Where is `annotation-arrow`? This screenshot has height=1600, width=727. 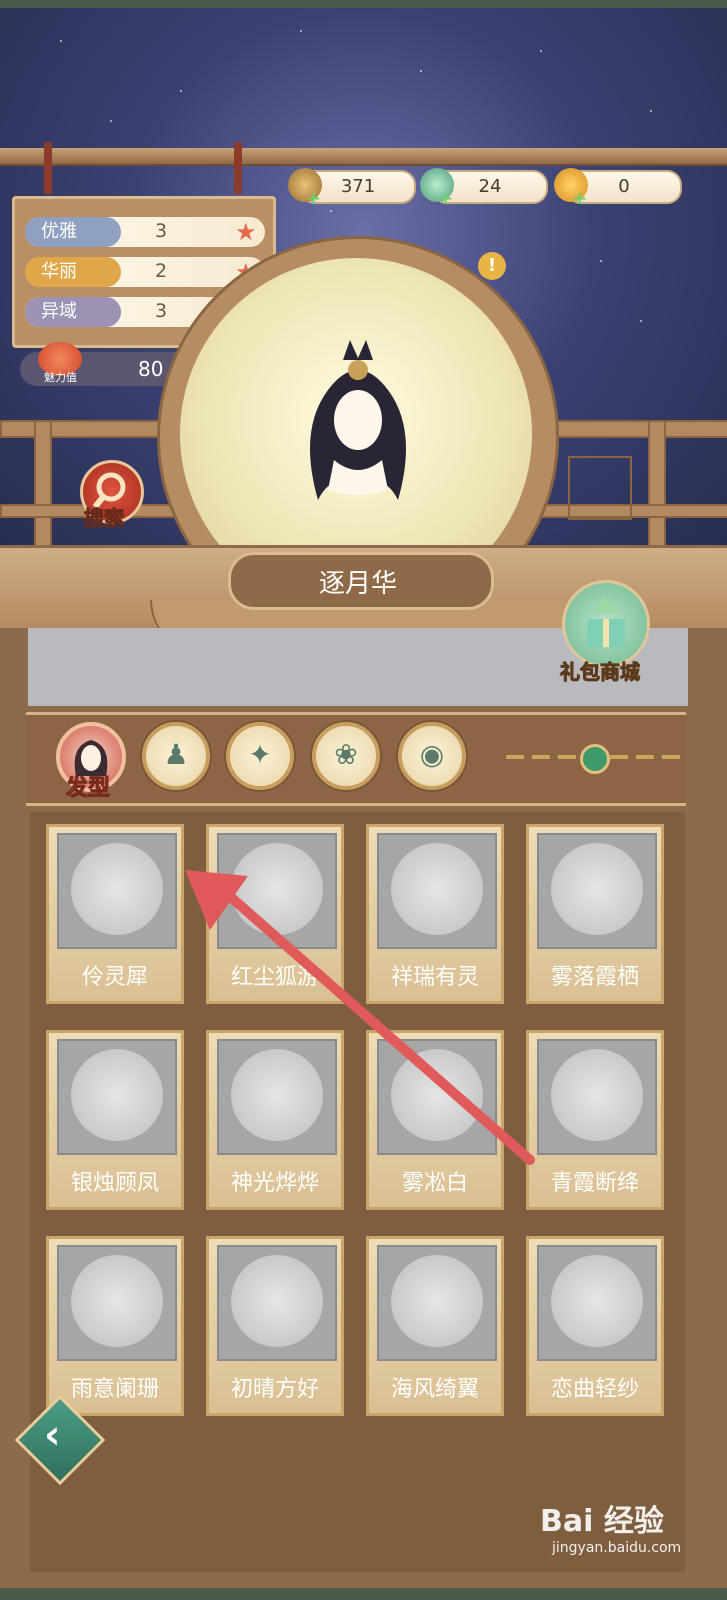 annotation-arrow is located at coordinates (360, 1017).